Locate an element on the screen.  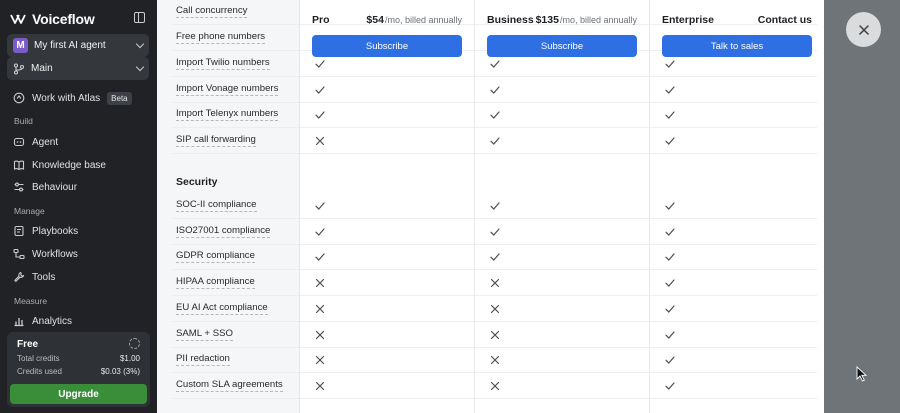
upgrade-button: Upgrade is located at coordinates (78, 394).